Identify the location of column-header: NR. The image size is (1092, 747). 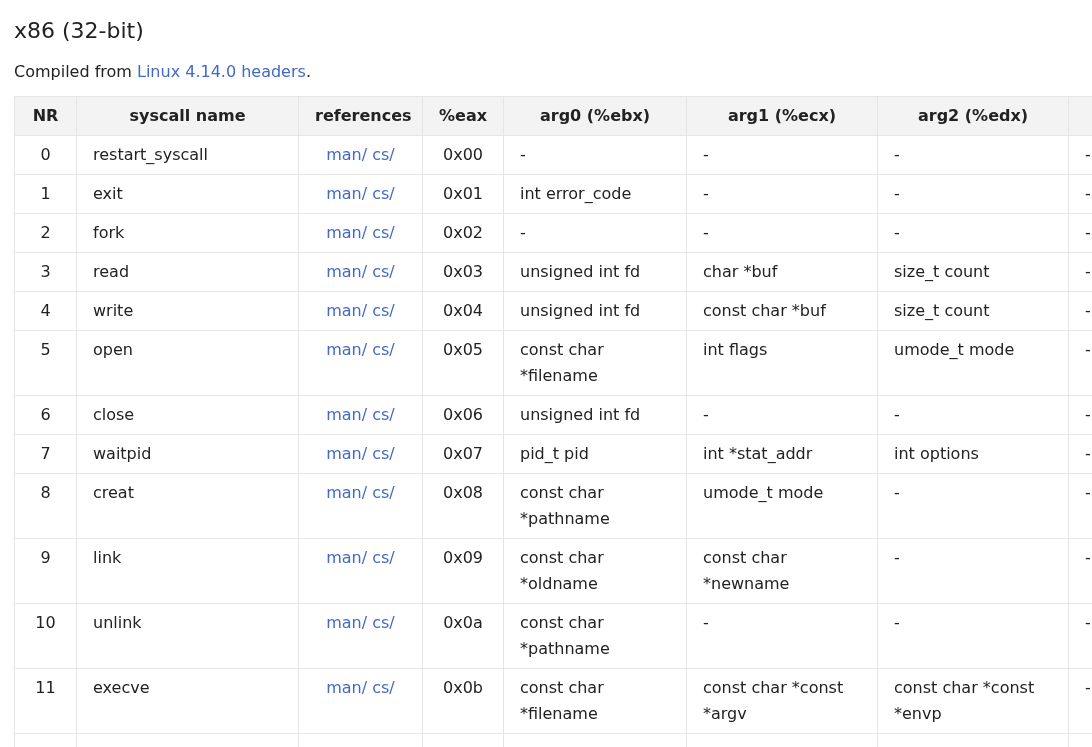
(45, 115).